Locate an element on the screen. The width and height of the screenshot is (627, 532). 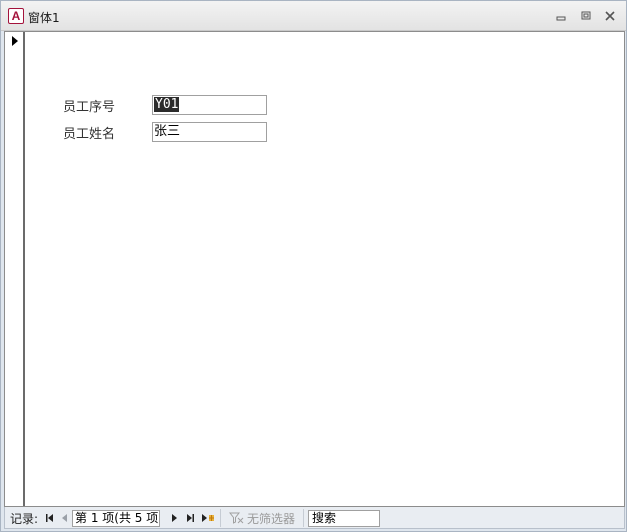
employee-name-label: 员工姓名 is located at coordinates (89, 134).